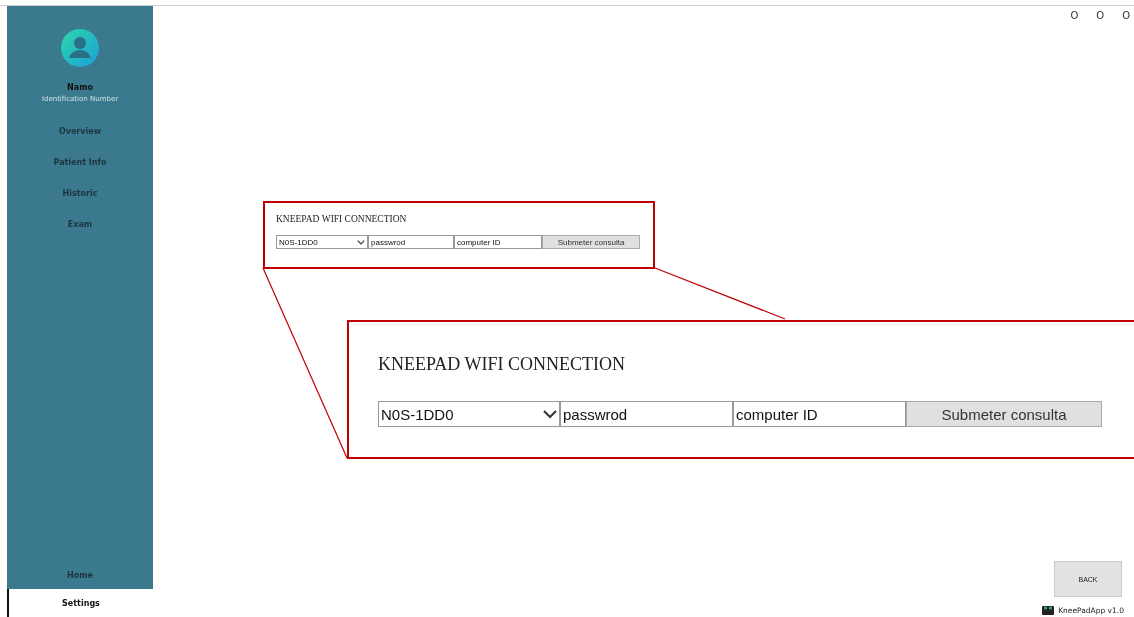 The height and width of the screenshot is (617, 1134). I want to click on app-logo-icon, so click(1048, 610).